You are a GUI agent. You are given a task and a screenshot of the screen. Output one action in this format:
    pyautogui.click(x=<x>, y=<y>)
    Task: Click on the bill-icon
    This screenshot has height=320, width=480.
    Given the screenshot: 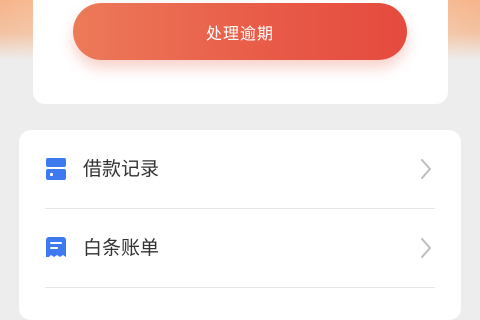 What is the action you would take?
    pyautogui.click(x=56, y=247)
    